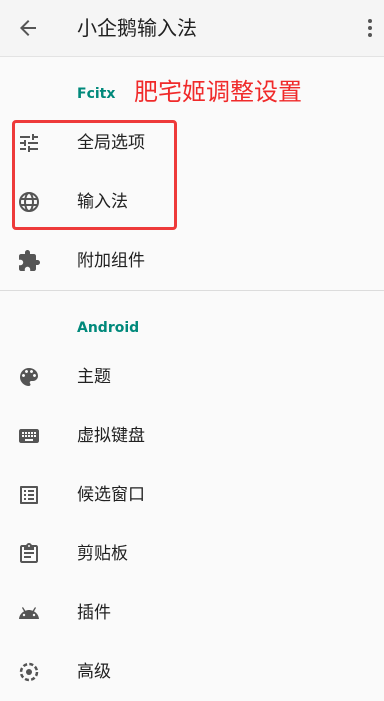 This screenshot has height=701, width=384. Describe the element at coordinates (94, 613) in the screenshot. I see `settings-item-label: 插件` at that location.